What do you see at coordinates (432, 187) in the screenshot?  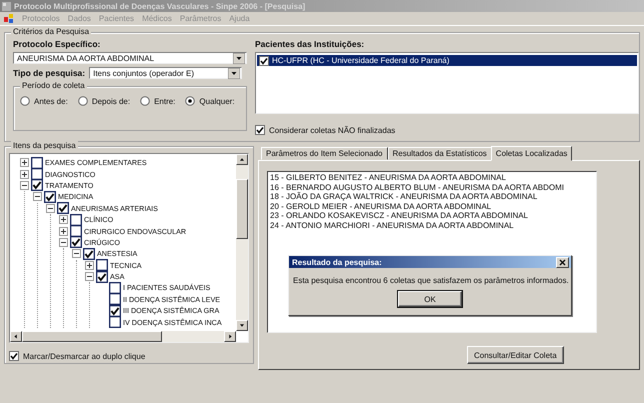 I see `list-item: 16 - BERNARDO AUGUSTO ALBERTO BLUM - ANEURISMA DA AORTA ABDOMI` at bounding box center [432, 187].